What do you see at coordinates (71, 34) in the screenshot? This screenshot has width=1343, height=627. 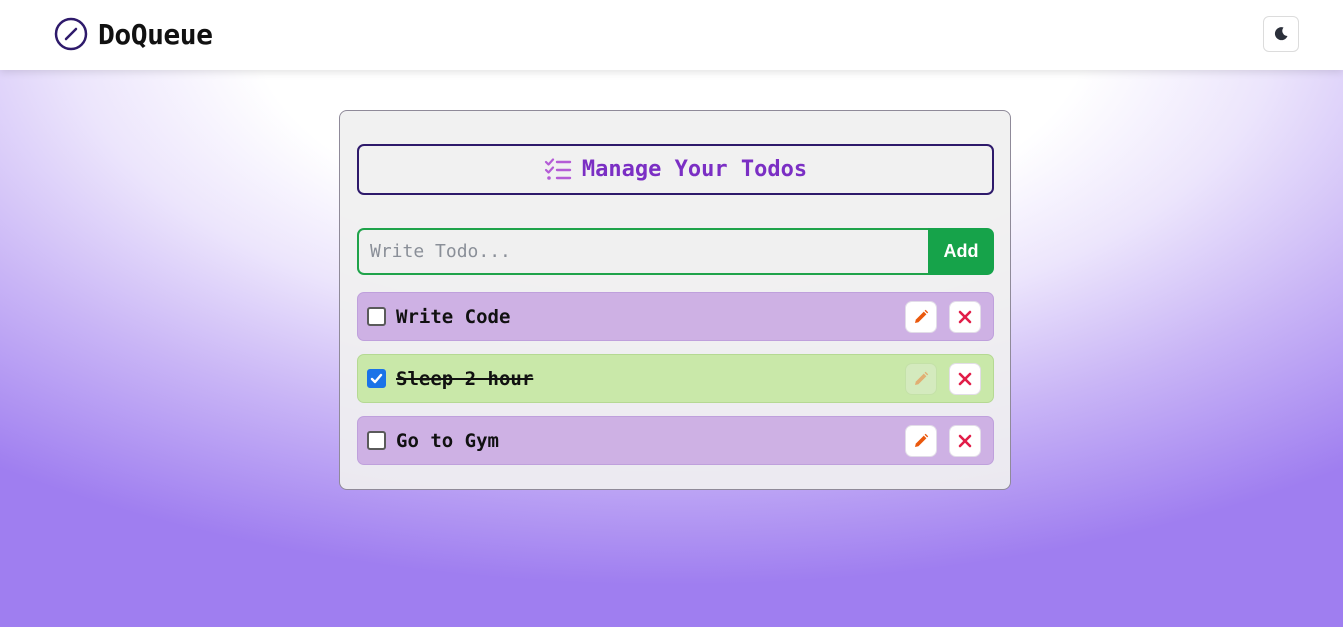 I see `brand-logo-icon` at bounding box center [71, 34].